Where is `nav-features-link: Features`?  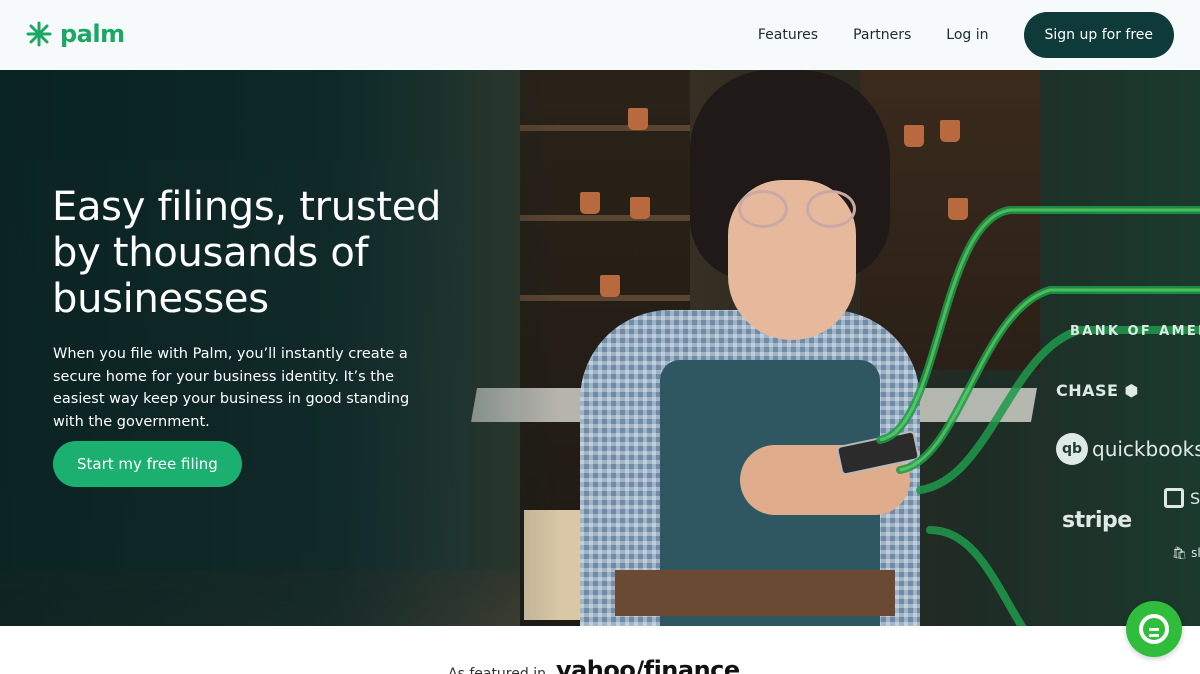 nav-features-link: Features is located at coordinates (788, 35).